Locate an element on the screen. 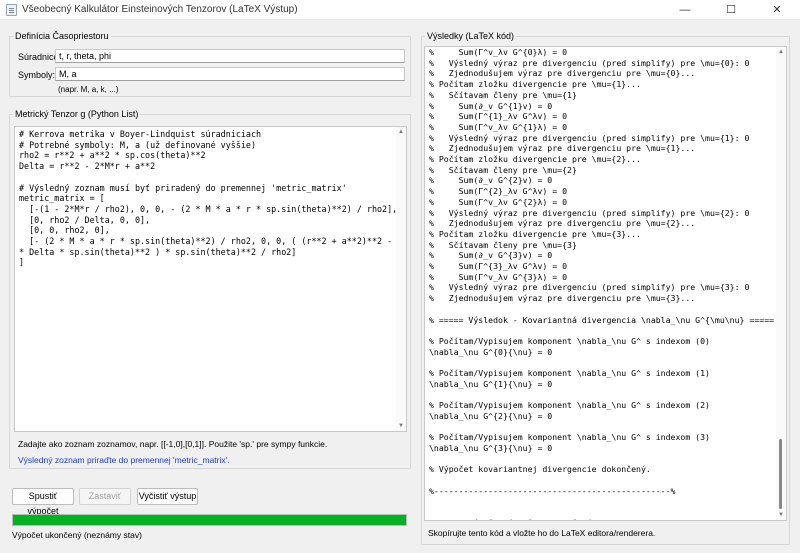 The height and width of the screenshot is (553, 800). metric-scrollbar: ▲ ▼ is located at coordinates (401, 279).